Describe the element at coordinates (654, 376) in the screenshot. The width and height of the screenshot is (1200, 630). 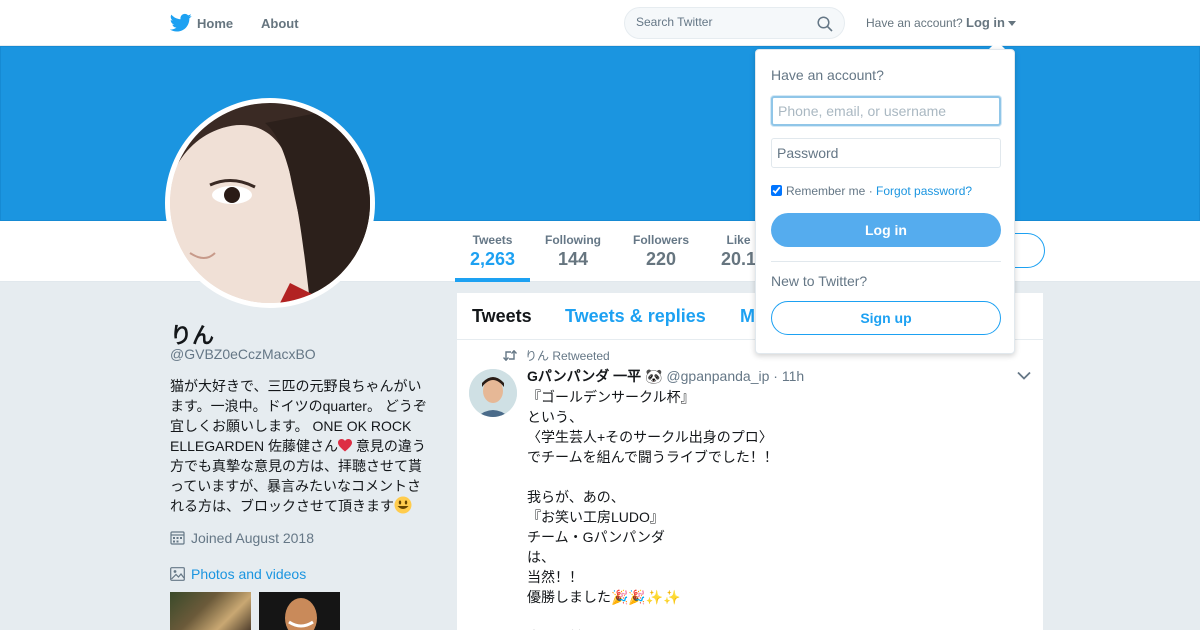
I see `panda-emoji-icon: 🐼` at that location.